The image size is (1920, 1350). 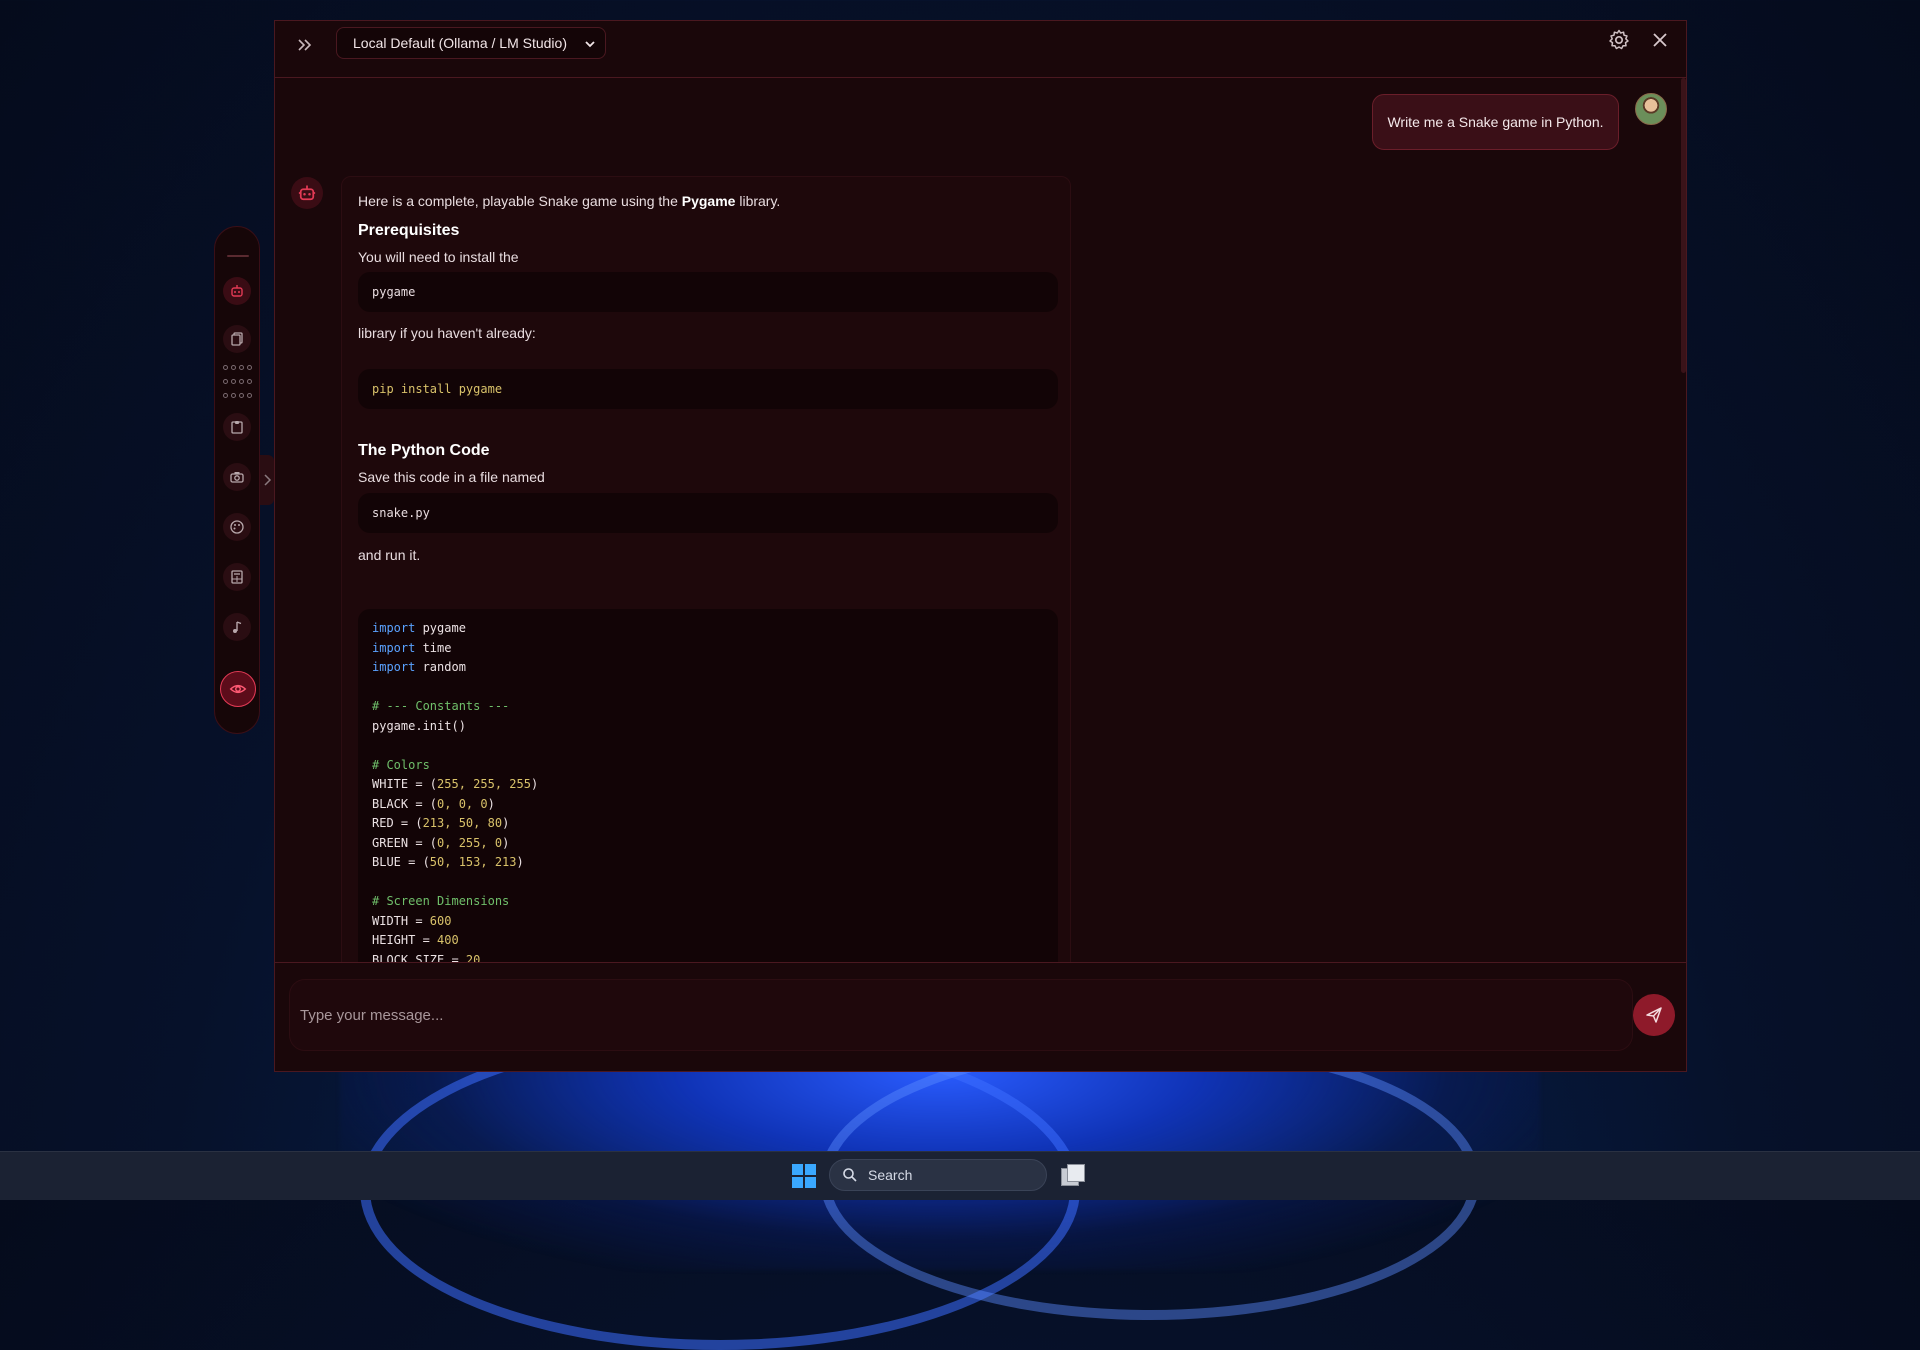 I want to click on code-line: WHITE = (255, 255, 255), so click(x=708, y=785).